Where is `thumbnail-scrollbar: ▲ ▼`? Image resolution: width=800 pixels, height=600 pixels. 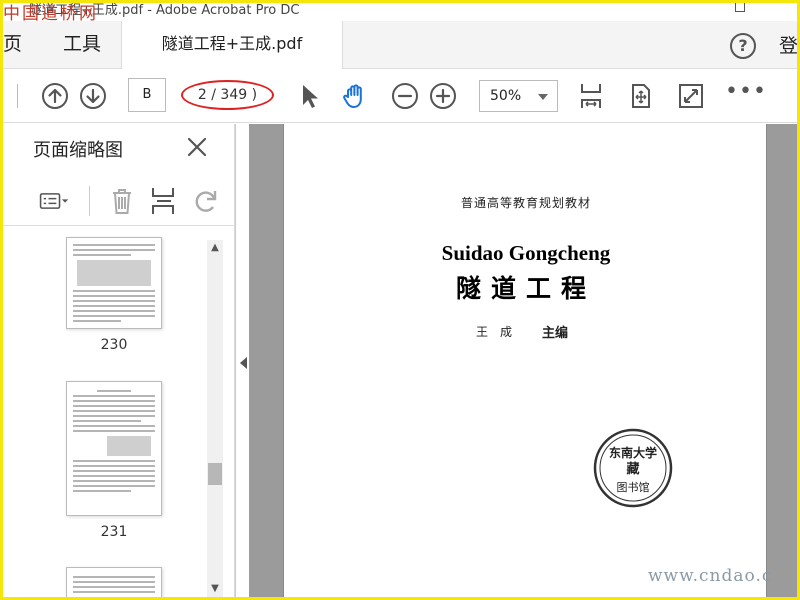 thumbnail-scrollbar: ▲ ▼ is located at coordinates (215, 418).